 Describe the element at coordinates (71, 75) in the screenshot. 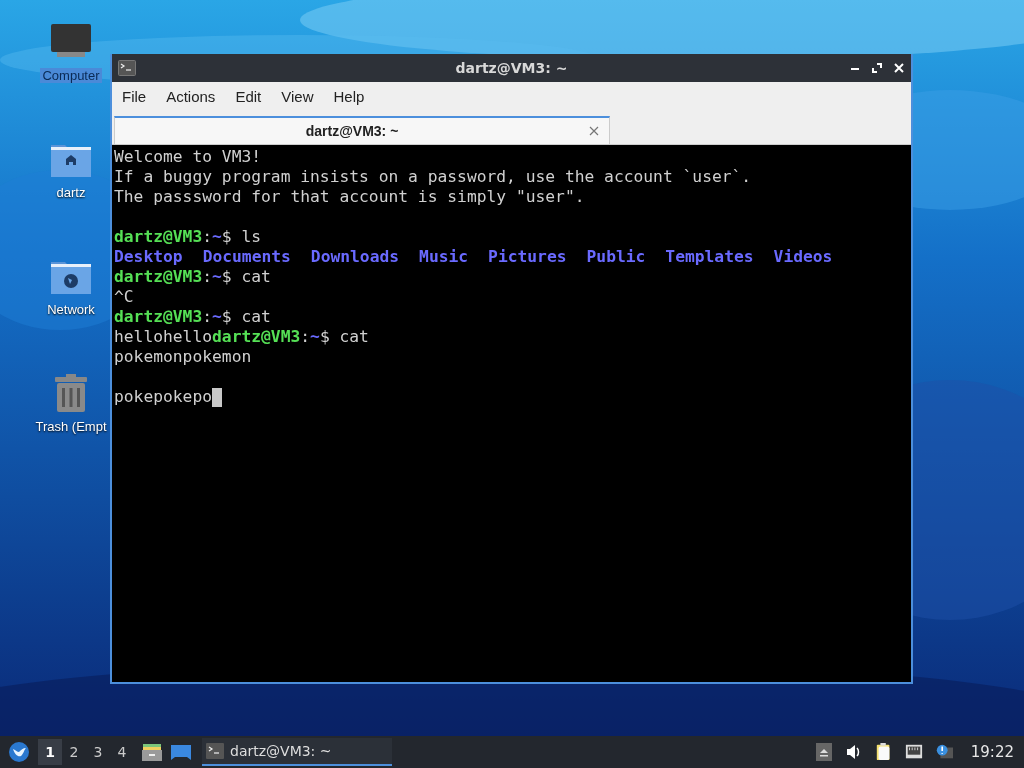

I see `desktop-icon-label: Computer` at that location.